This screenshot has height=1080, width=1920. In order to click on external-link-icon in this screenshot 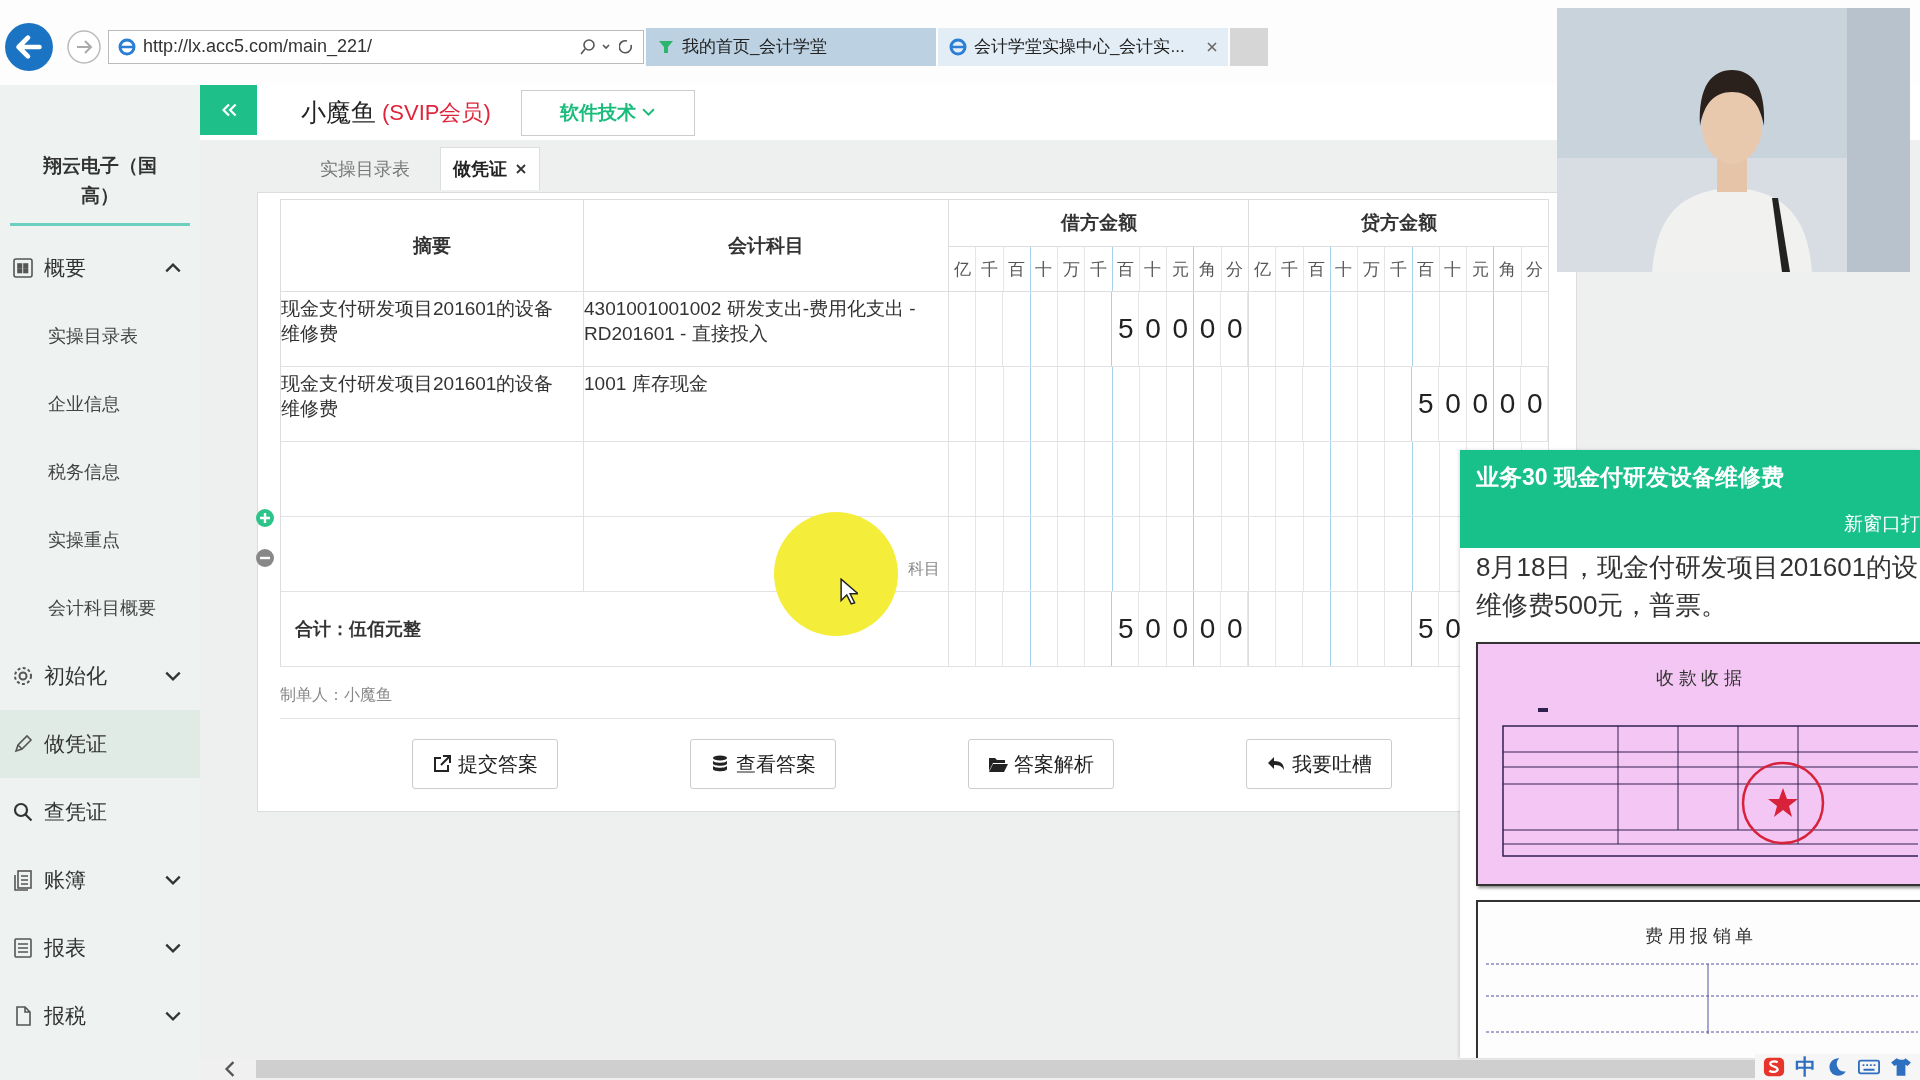, I will do `click(442, 764)`.